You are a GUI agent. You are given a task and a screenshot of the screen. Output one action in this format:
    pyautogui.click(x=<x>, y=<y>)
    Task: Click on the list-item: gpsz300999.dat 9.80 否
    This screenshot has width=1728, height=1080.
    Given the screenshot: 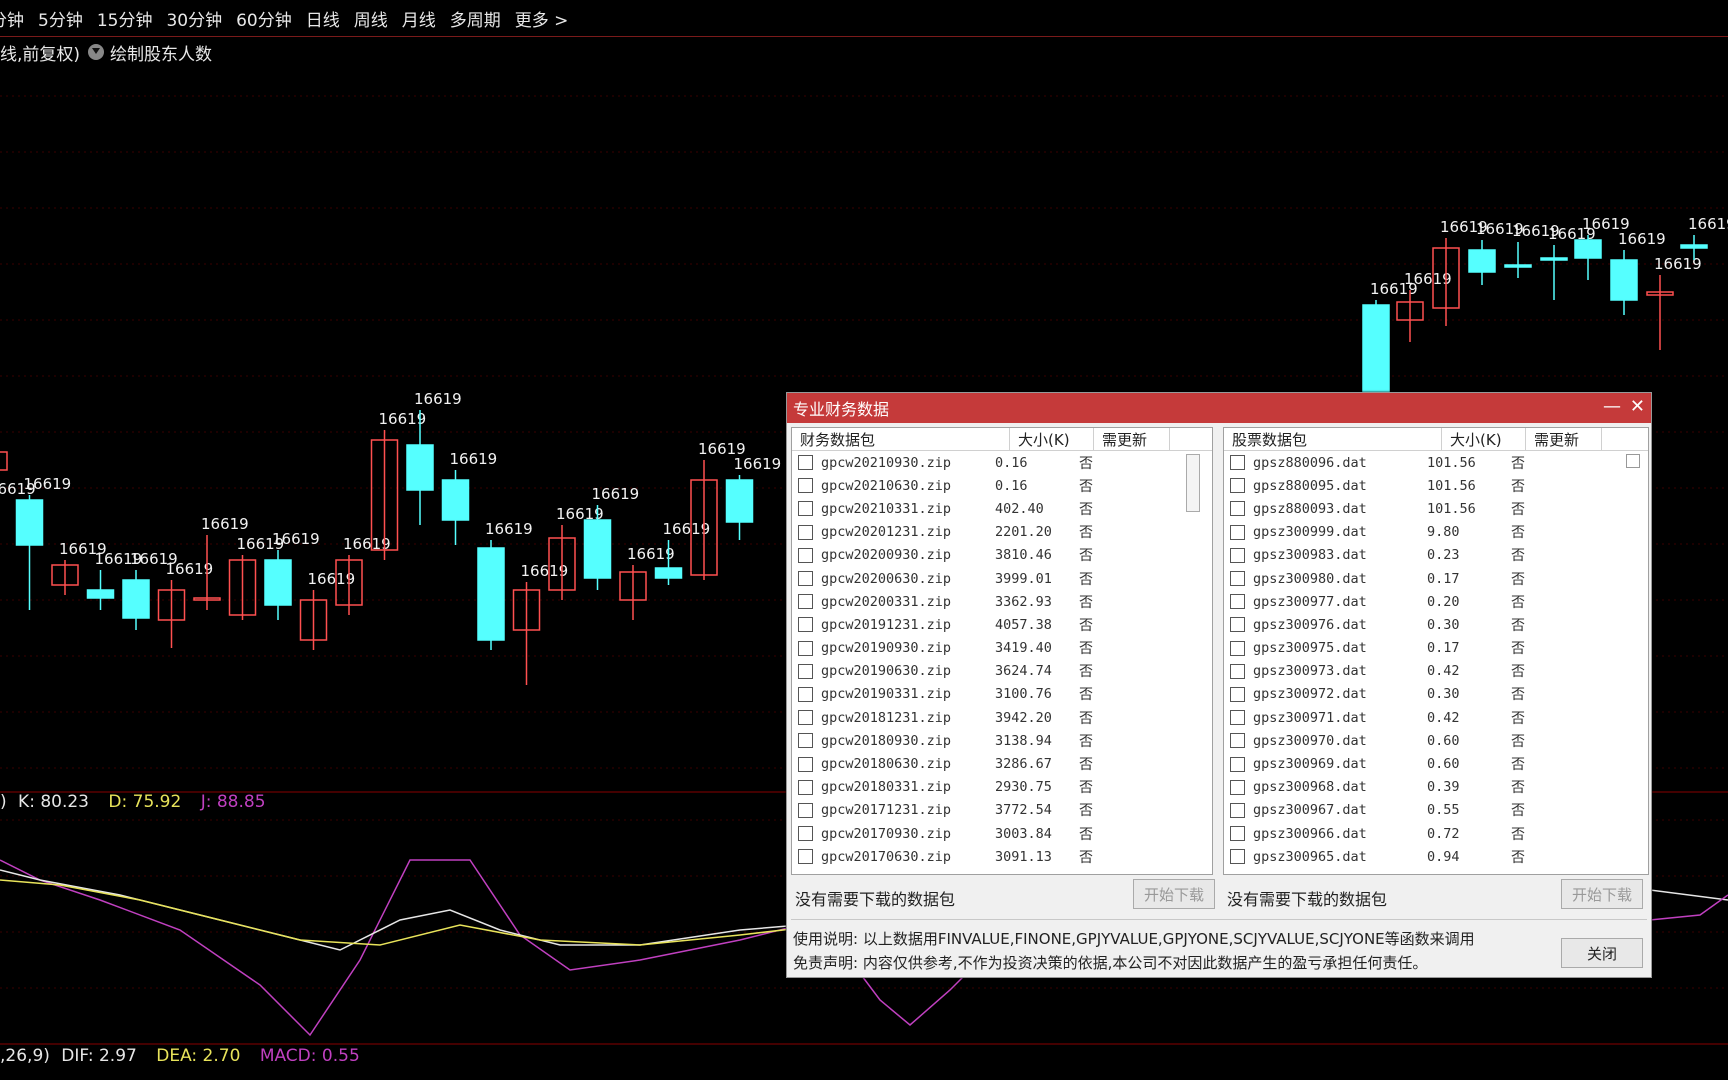 What is the action you would take?
    pyautogui.click(x=1436, y=532)
    